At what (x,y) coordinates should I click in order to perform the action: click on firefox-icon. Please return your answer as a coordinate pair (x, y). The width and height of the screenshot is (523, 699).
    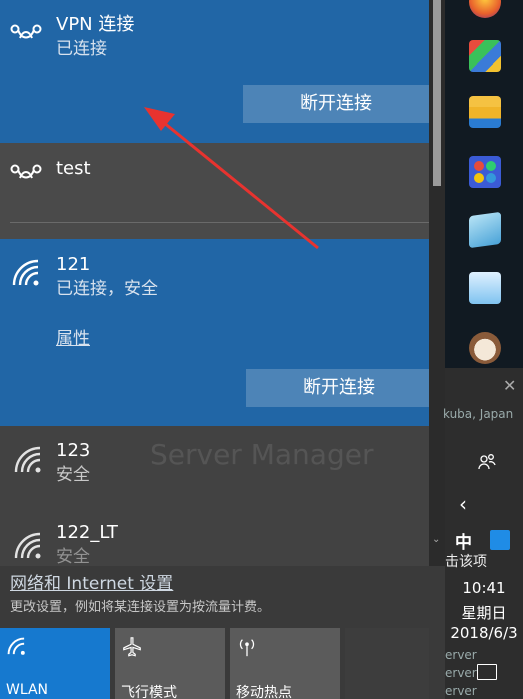
    Looking at the image, I should click on (485, 9).